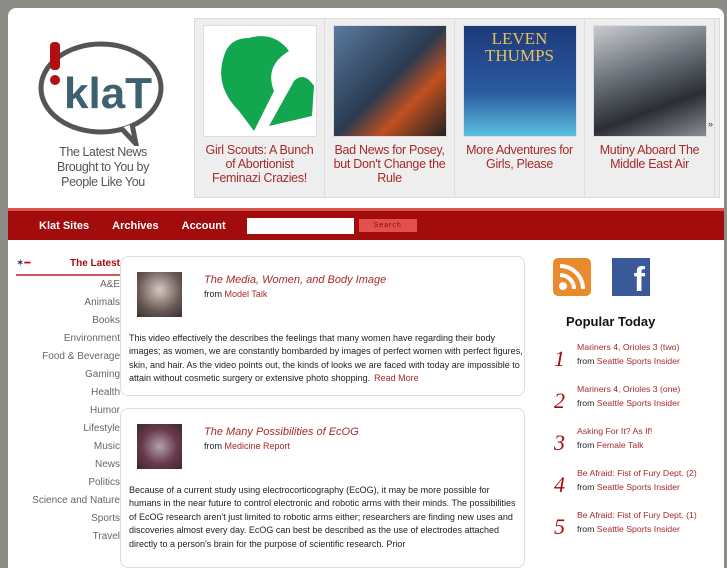 This screenshot has height=568, width=727. I want to click on sidebar-item: Books, so click(68, 321).